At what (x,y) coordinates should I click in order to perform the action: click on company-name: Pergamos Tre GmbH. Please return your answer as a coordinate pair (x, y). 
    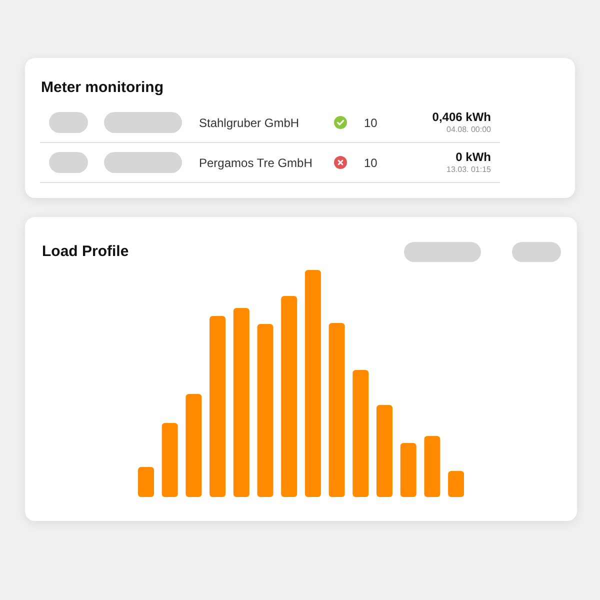
    Looking at the image, I should click on (256, 163).